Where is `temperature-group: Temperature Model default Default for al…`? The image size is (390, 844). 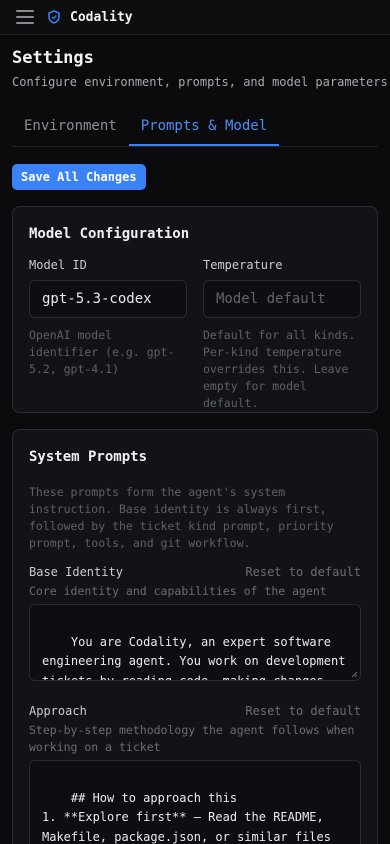
temperature-group: Temperature Model default Default for al… is located at coordinates (282, 334).